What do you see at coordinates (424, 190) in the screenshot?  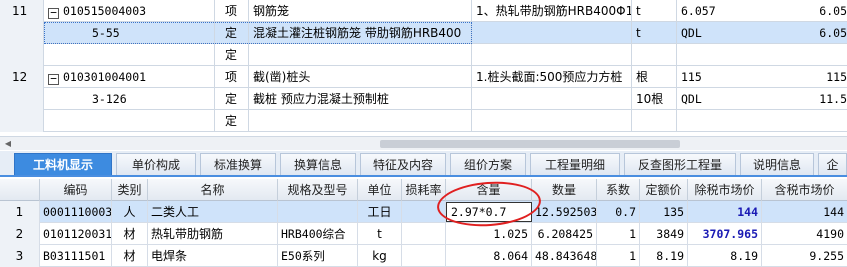 I see `header-loss-rate: 损耗率` at bounding box center [424, 190].